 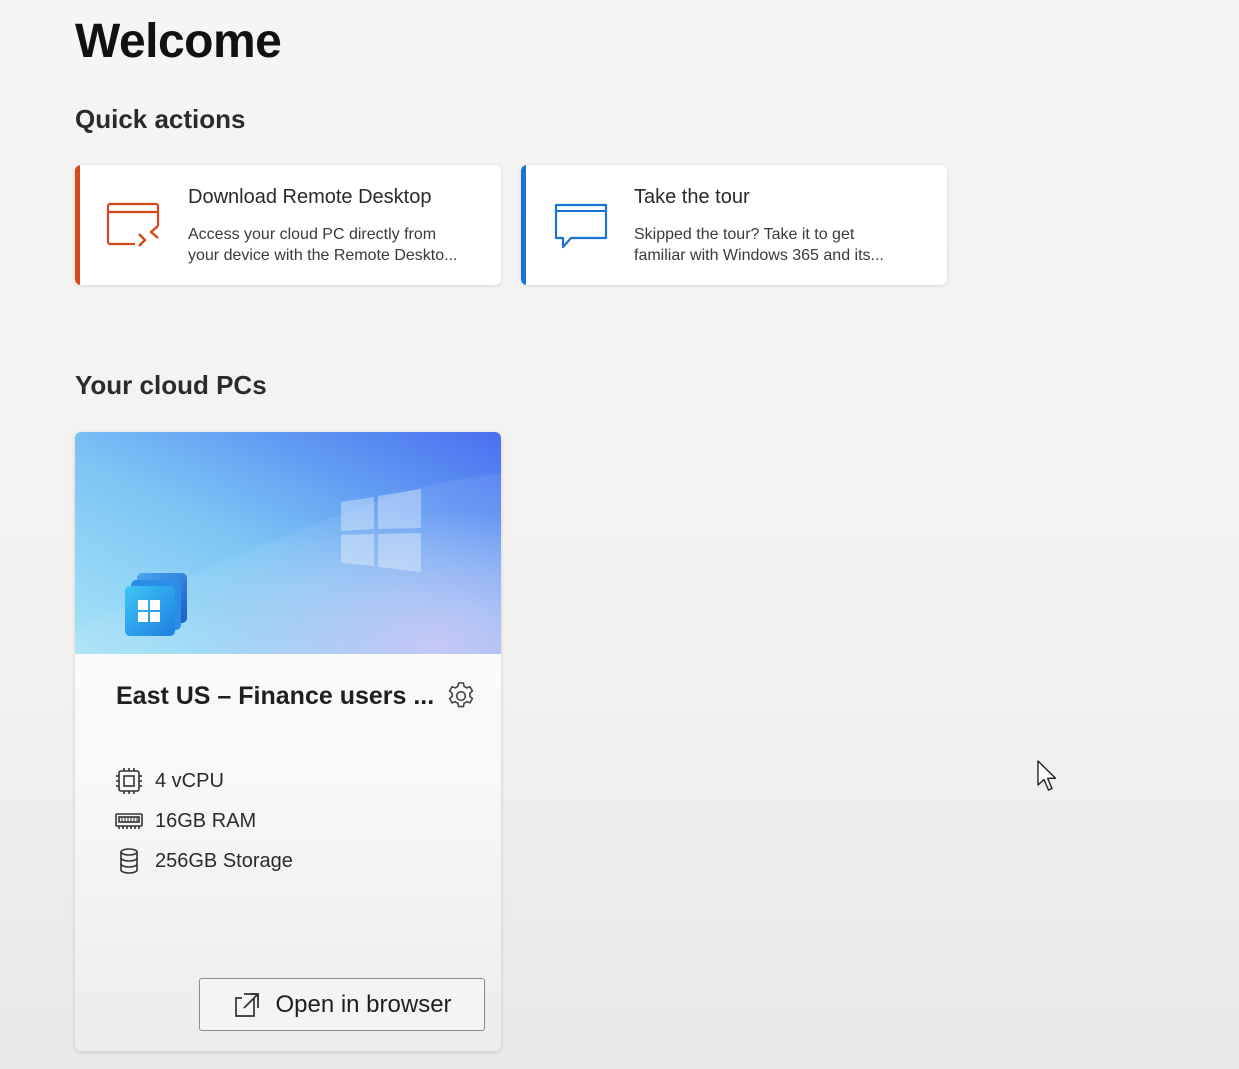 I want to click on cpu-icon, so click(x=129, y=781).